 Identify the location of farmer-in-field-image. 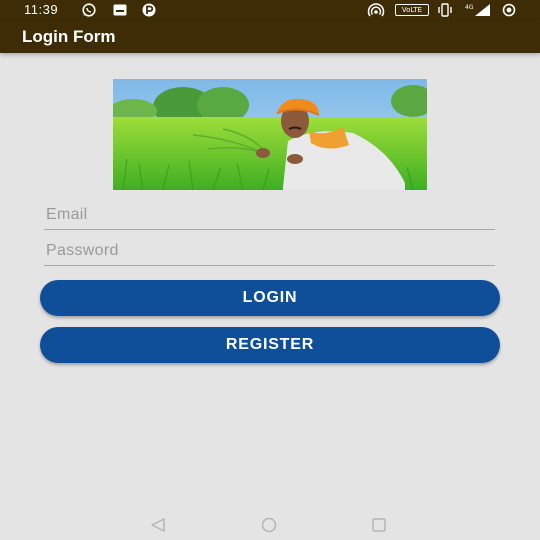
(270, 134).